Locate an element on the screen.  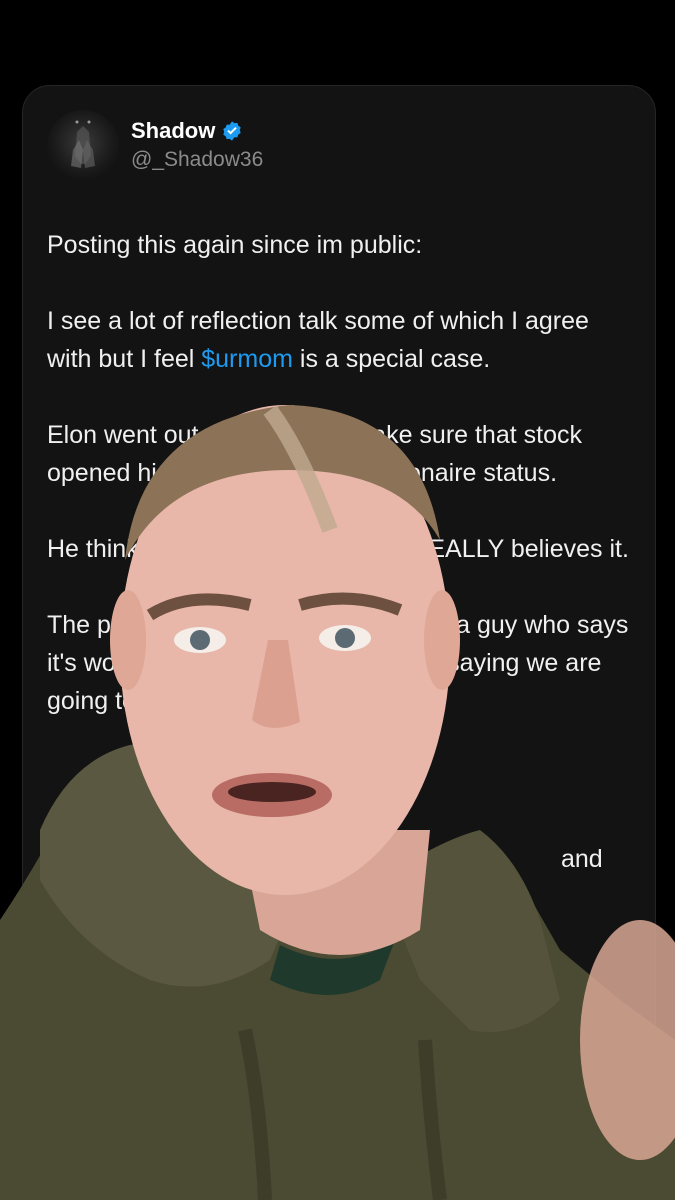
author-name: Shadow is located at coordinates (173, 131).